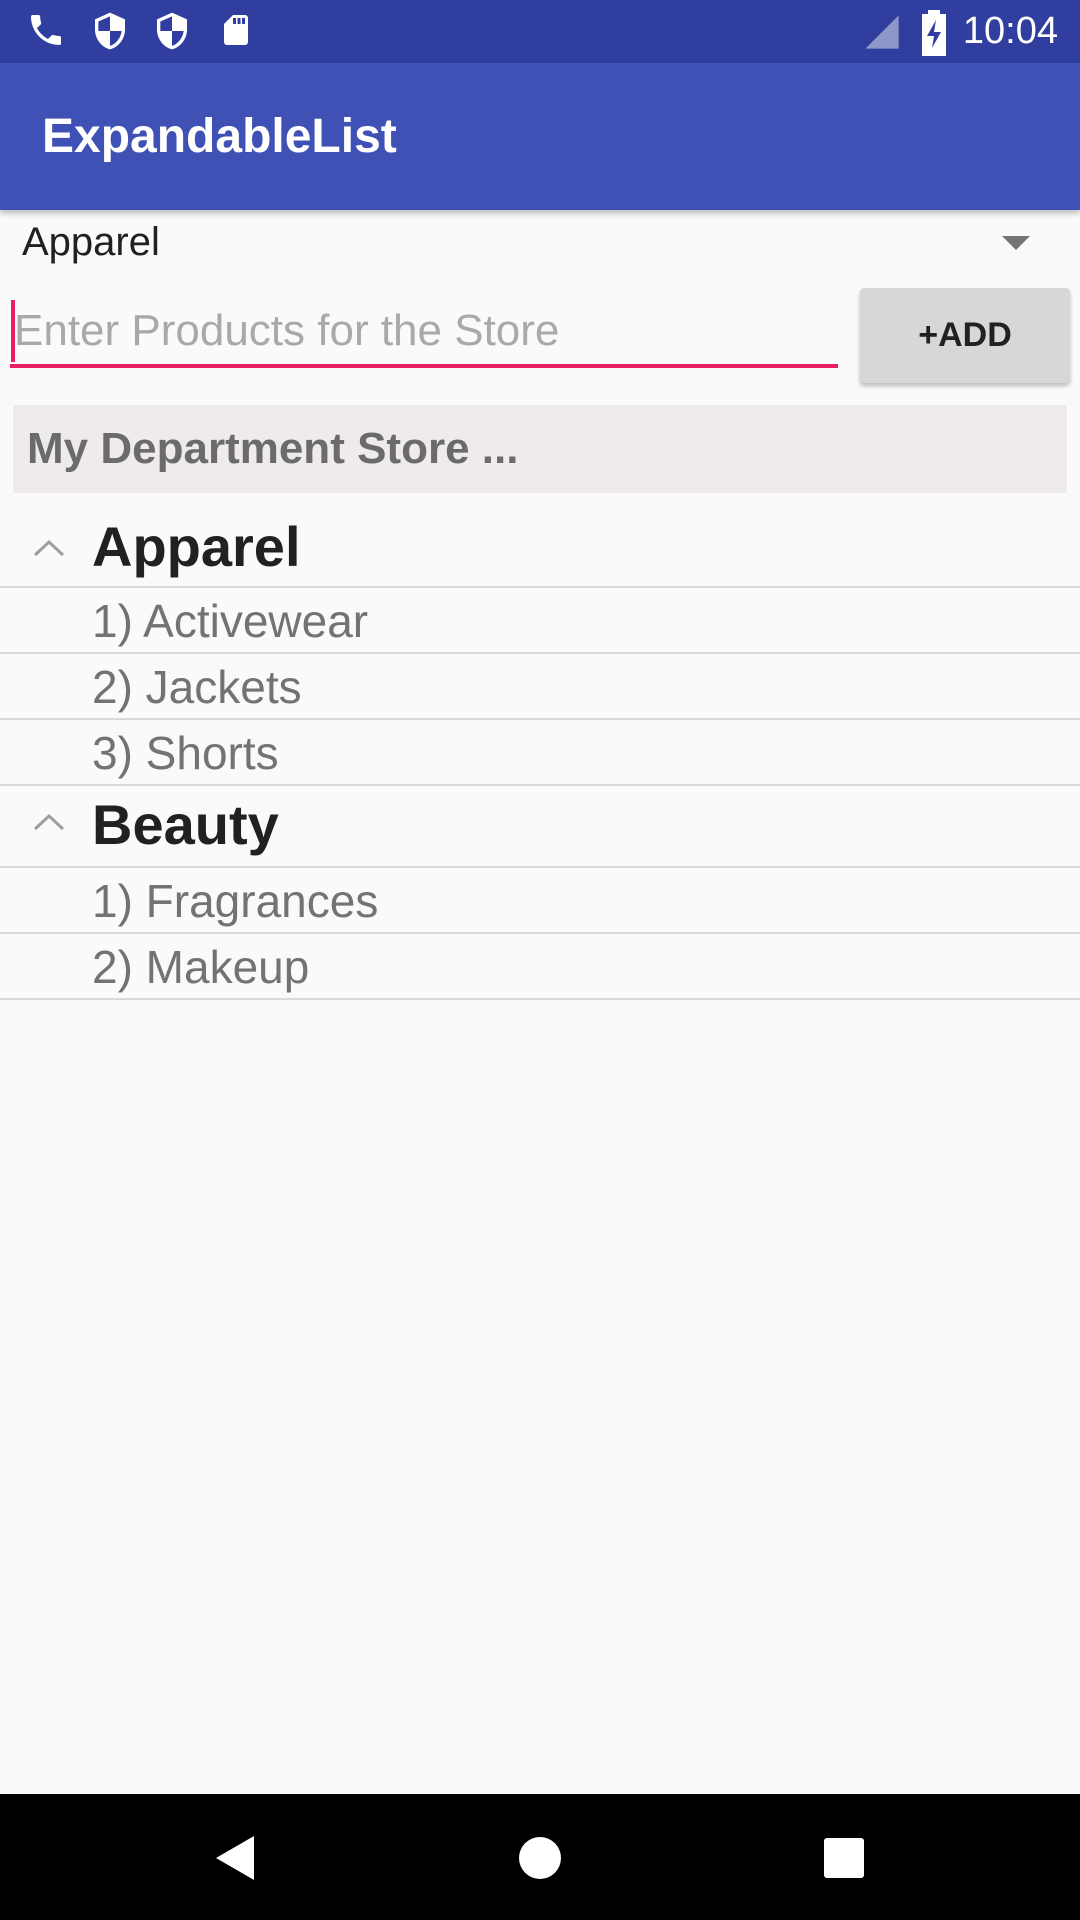 This screenshot has width=1080, height=1920. Describe the element at coordinates (540, 901) in the screenshot. I see `list-item-fragrances: 1) Fragrances` at that location.